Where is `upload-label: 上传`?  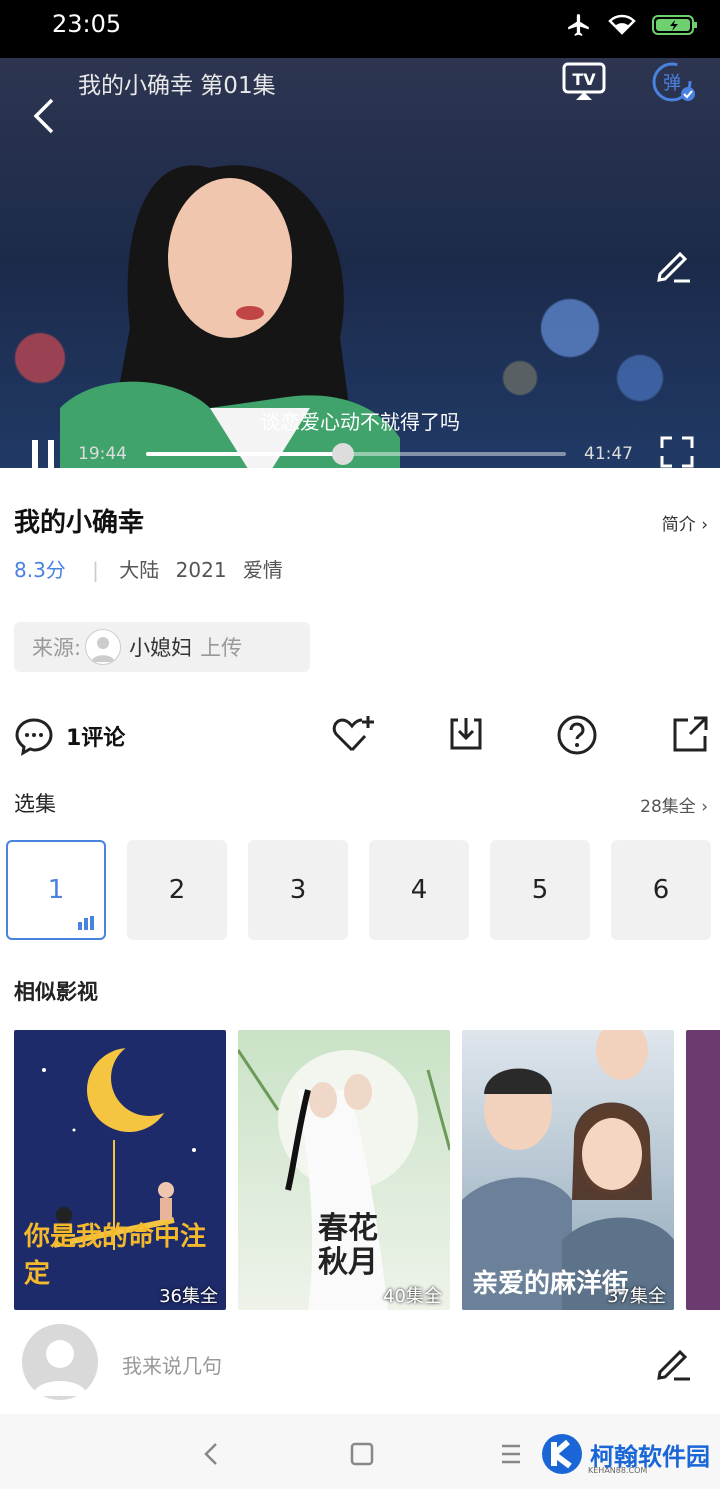
upload-label: 上传 is located at coordinates (221, 648).